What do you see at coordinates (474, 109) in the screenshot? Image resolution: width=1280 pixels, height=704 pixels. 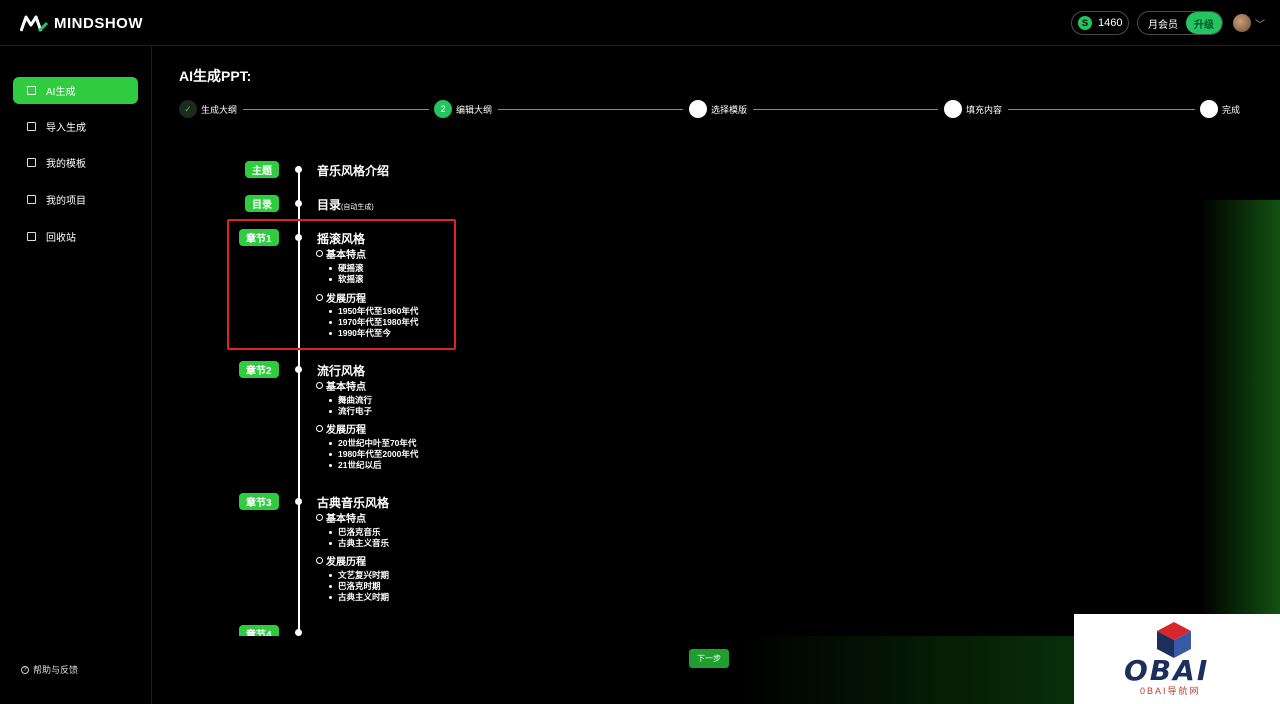 I see `step-label: 编辑大纲` at bounding box center [474, 109].